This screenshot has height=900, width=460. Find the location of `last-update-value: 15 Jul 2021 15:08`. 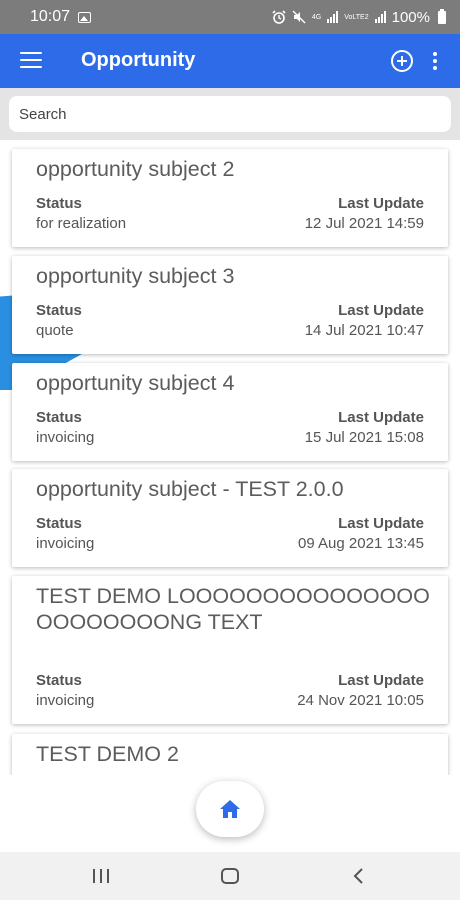

last-update-value: 15 Jul 2021 15:08 is located at coordinates (364, 437).